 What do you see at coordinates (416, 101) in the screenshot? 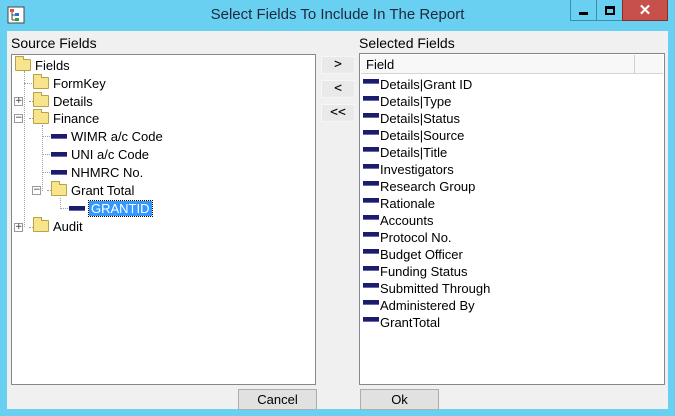
I see `list-item-label: Details|Type` at bounding box center [416, 101].